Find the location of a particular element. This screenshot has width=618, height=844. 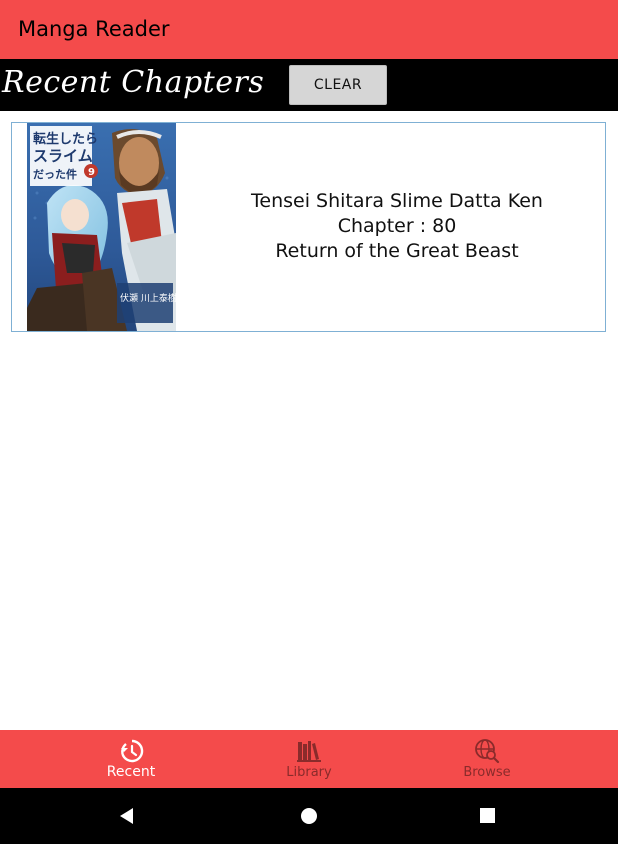

manga-cover-image: 転生したら スライム だった件 9 伏瀬 川上泰樹 is located at coordinates (101, 227).